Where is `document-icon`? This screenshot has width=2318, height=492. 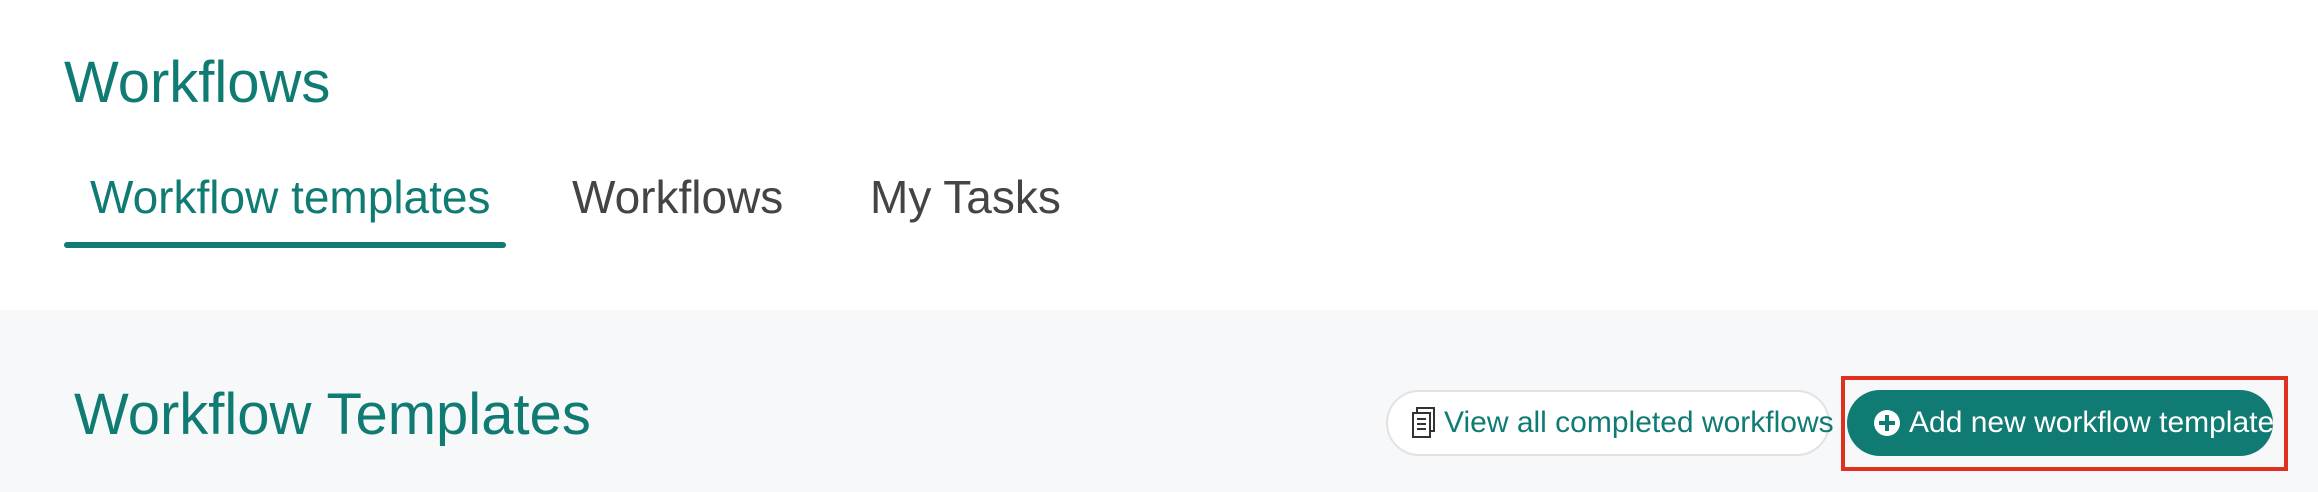 document-icon is located at coordinates (1424, 423).